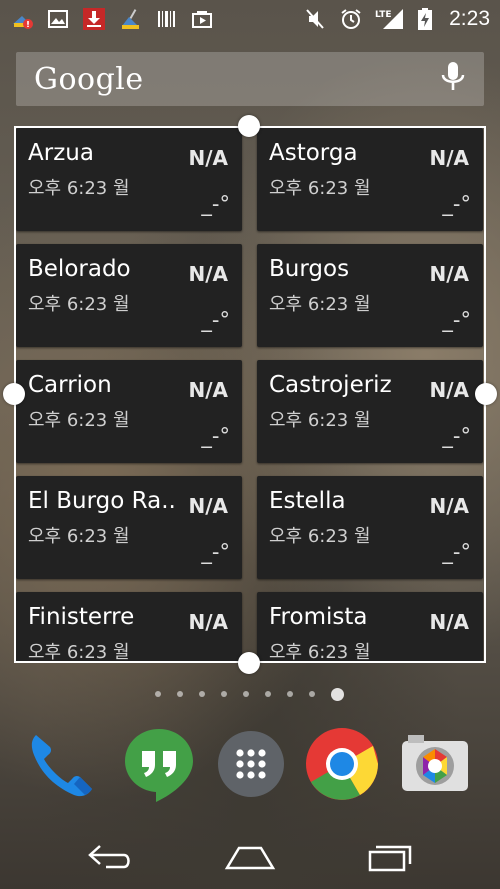 This screenshot has height=889, width=500. What do you see at coordinates (390, 857) in the screenshot?
I see `recents-icon` at bounding box center [390, 857].